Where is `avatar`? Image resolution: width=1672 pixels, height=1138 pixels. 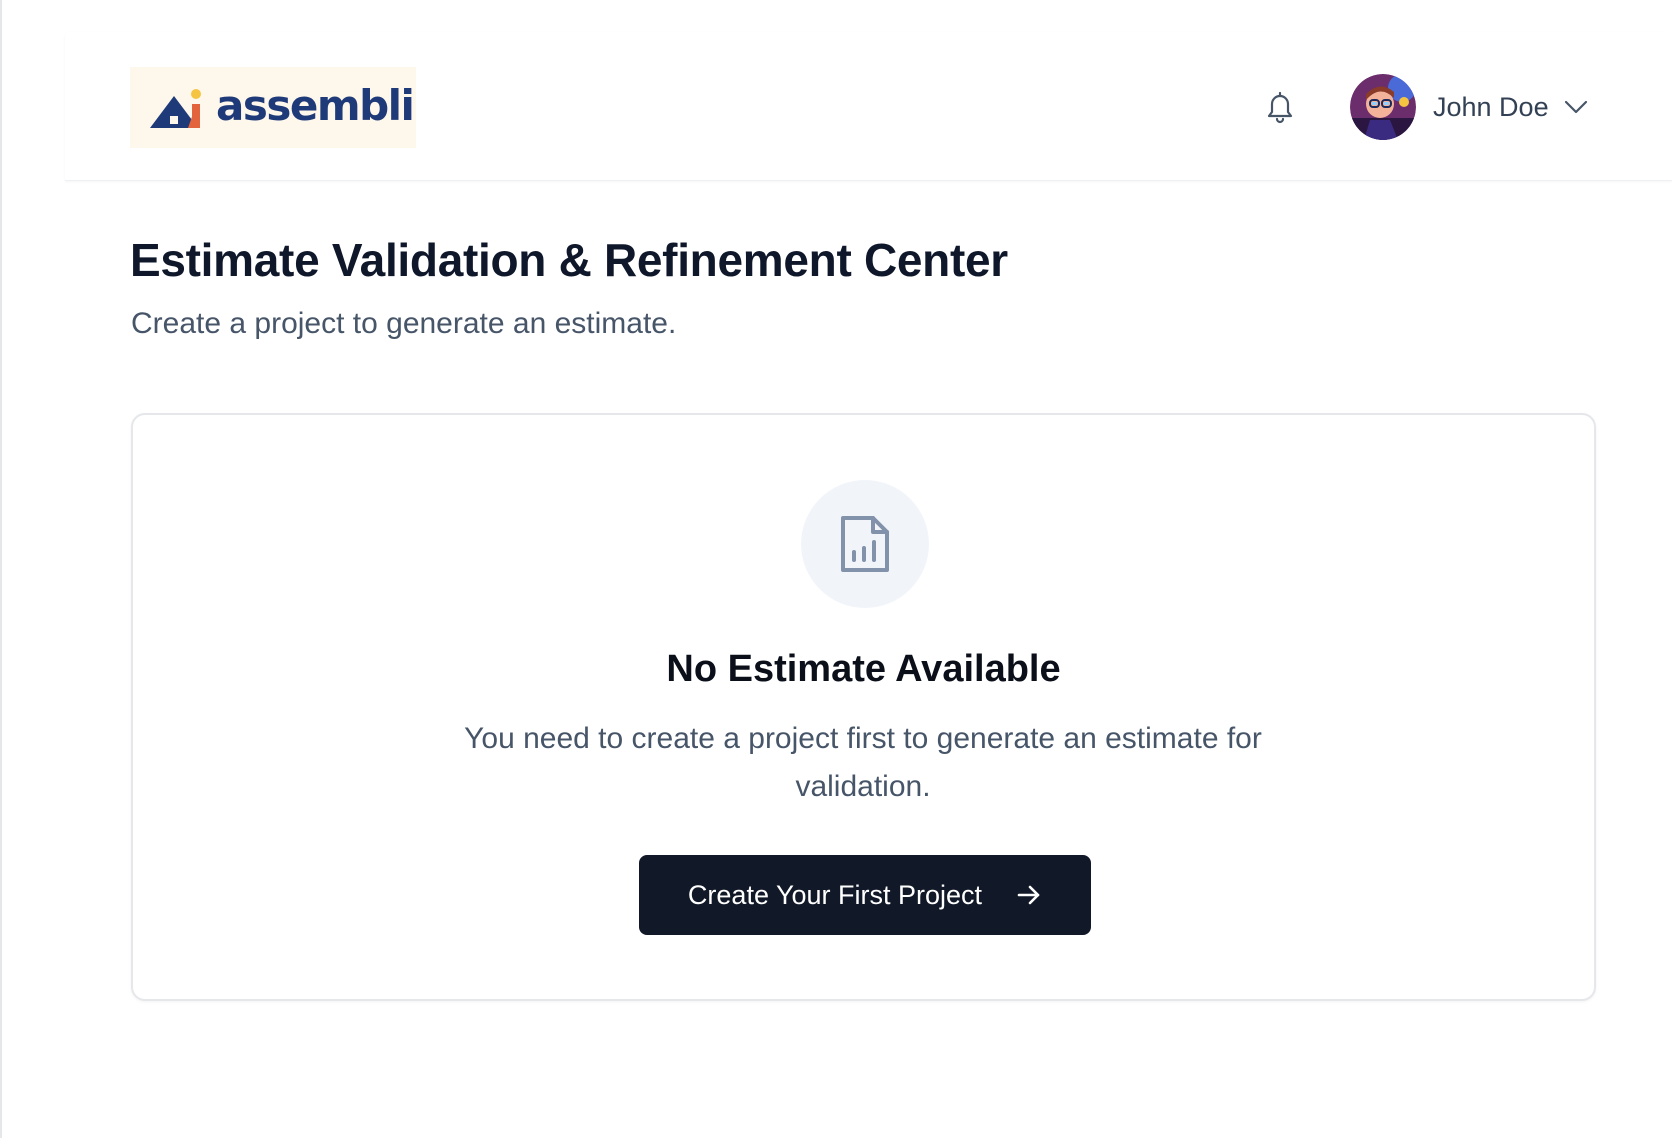 avatar is located at coordinates (1383, 107).